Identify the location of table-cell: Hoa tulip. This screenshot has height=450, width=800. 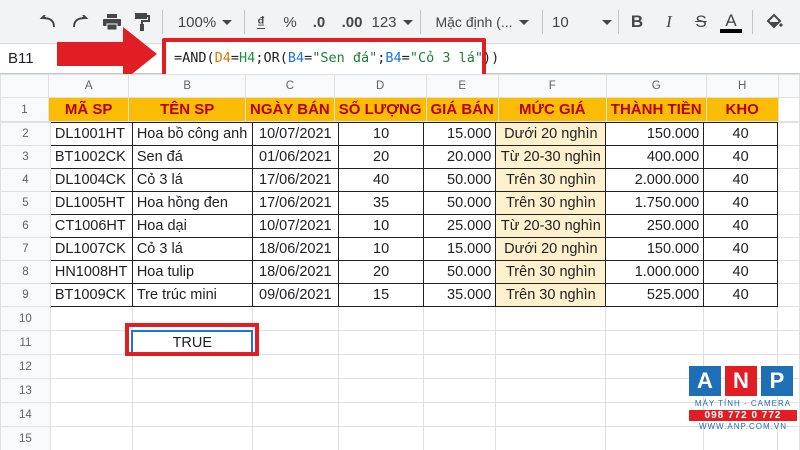
(192, 272).